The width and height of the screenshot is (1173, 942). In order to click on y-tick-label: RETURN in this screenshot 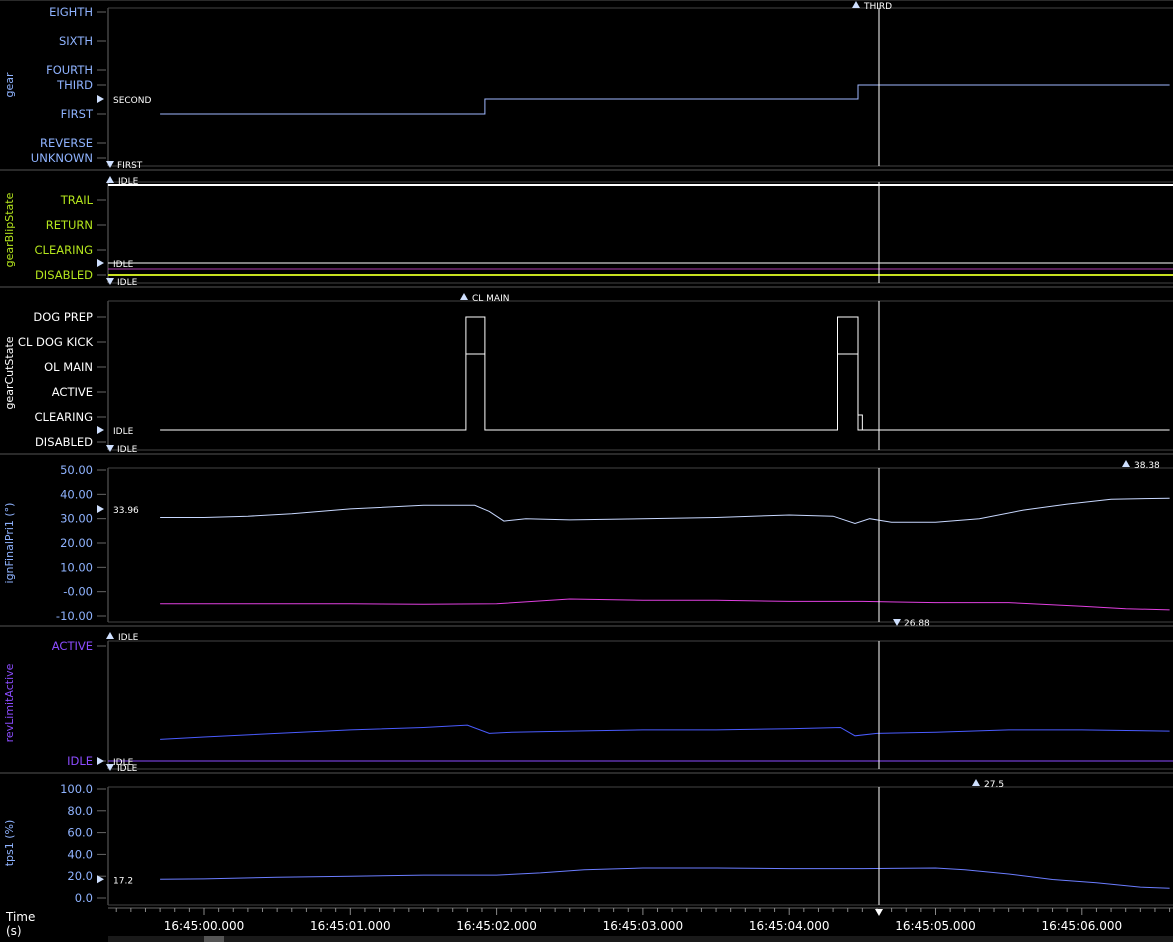, I will do `click(69, 225)`.